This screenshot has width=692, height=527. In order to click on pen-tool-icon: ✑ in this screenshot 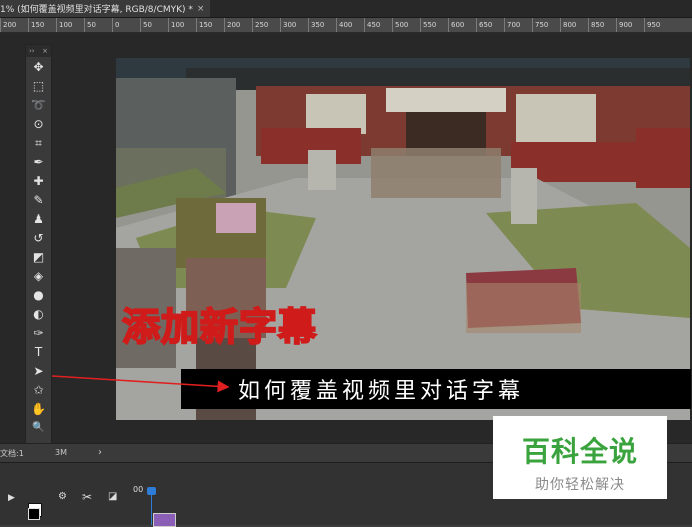, I will do `click(38, 332)`.